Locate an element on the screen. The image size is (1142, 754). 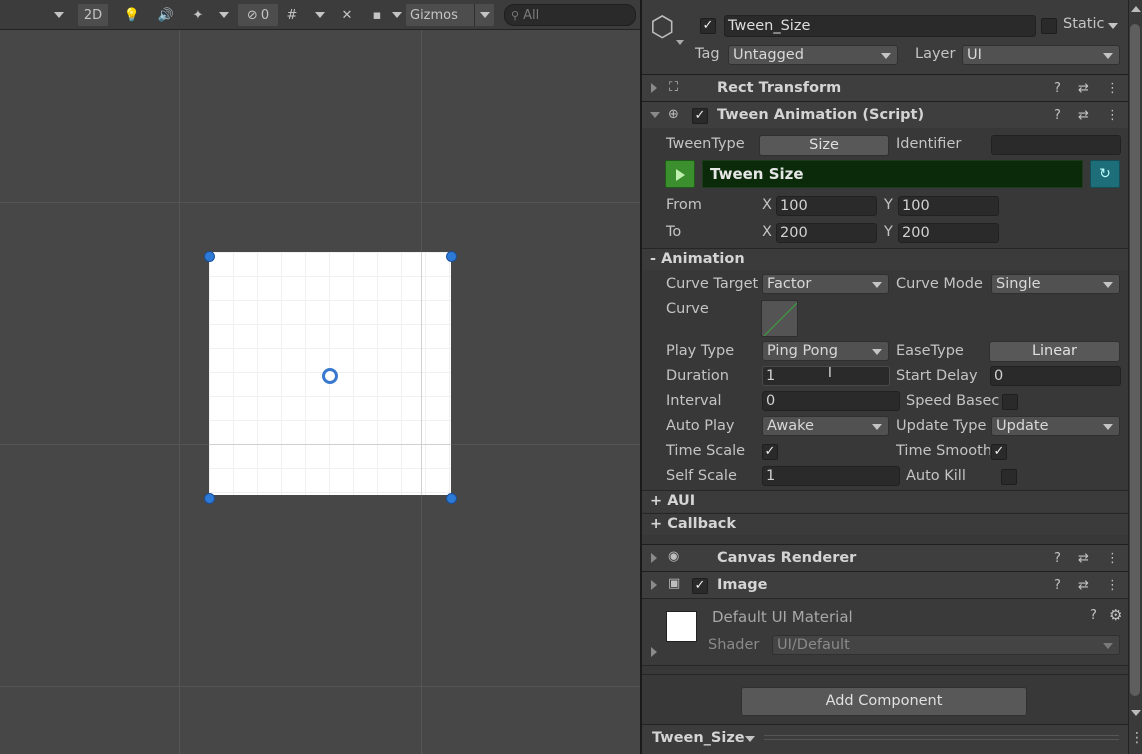
callback-section-header: + Callback is located at coordinates (885, 524).